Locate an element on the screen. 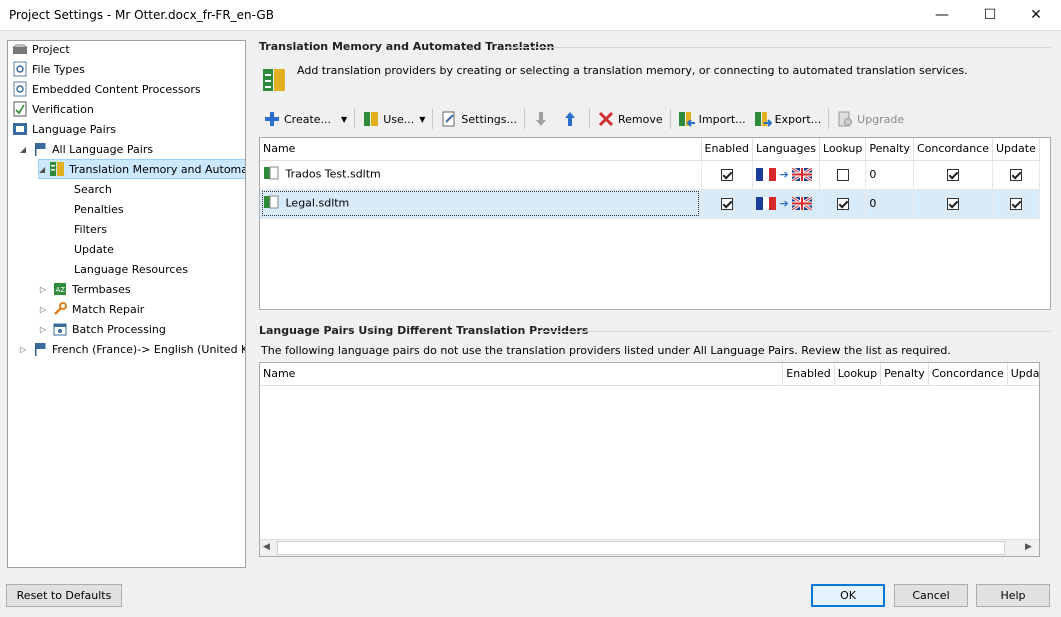  tree-item-verification: Verification is located at coordinates (53, 109).